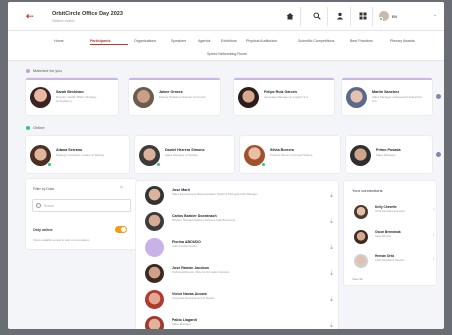  I want to click on person-role: Partner Relations Director at Consul, so click(182, 97).